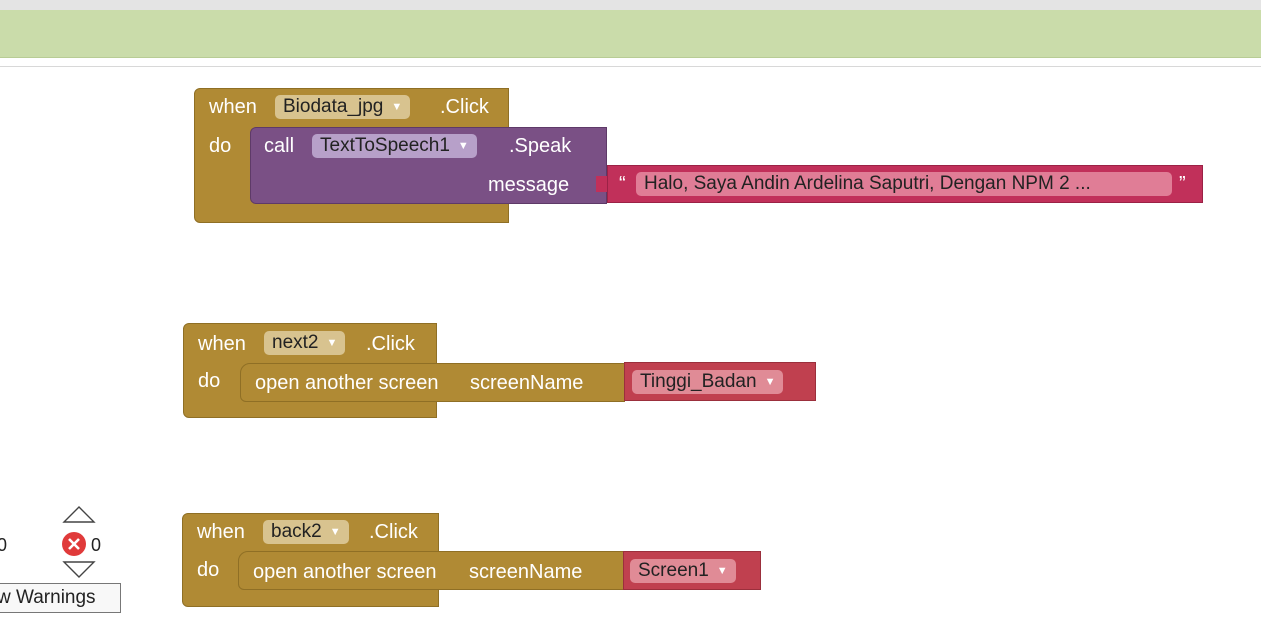  I want to click on param-label-message: message, so click(529, 185).